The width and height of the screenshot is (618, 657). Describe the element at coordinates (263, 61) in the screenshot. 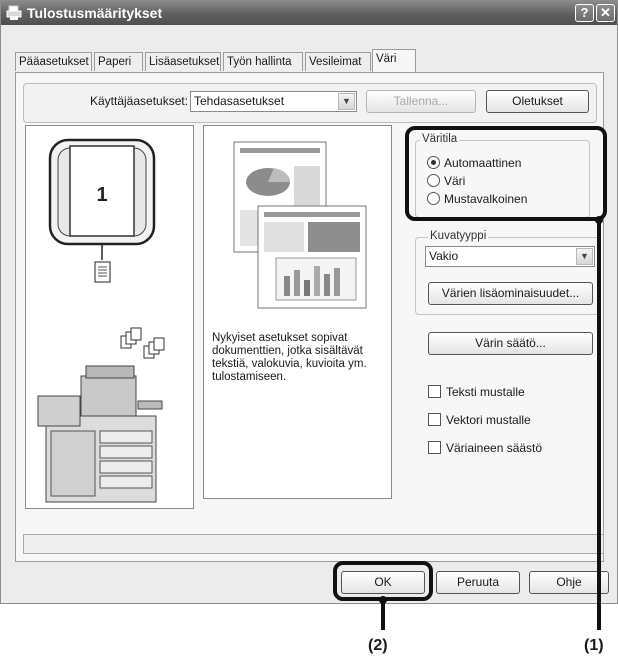

I see `tab-job-handling: Työn hallinta` at that location.